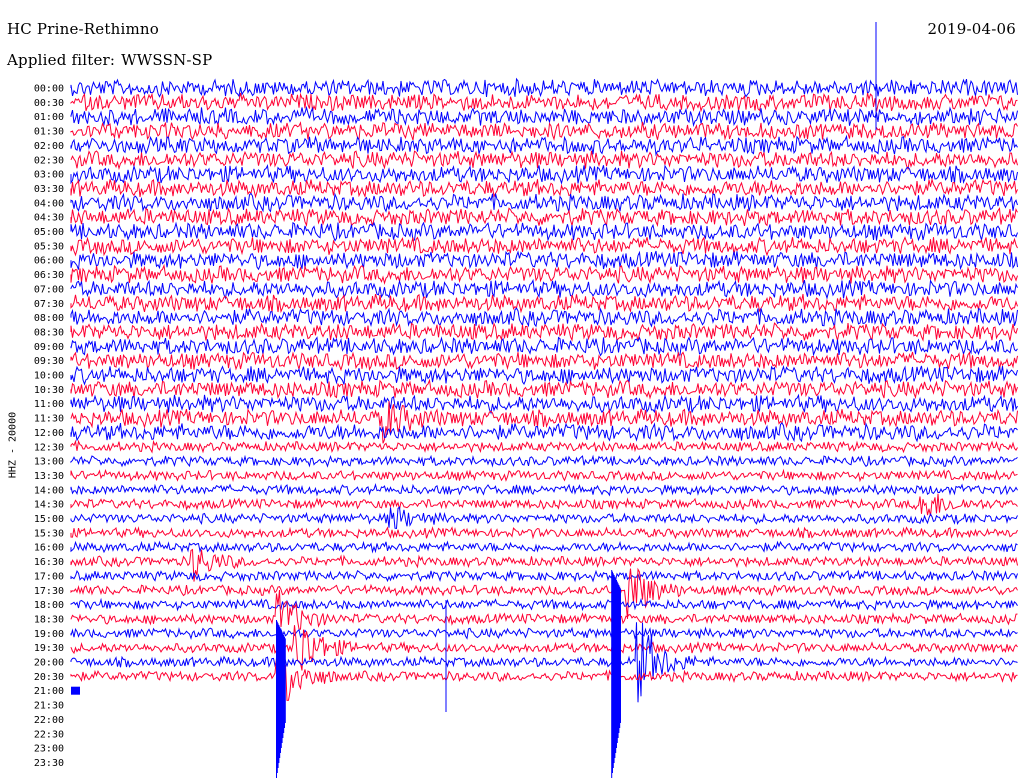 This screenshot has width=1024, height=780. Describe the element at coordinates (49, 548) in the screenshot. I see `tick-label-1600: 16:00` at that location.